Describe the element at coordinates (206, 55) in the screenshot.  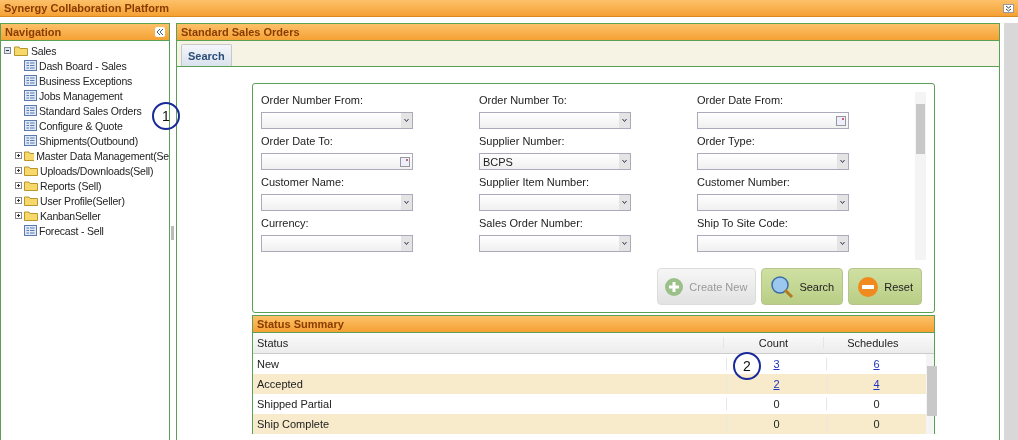
I see `search-tab: Search` at that location.